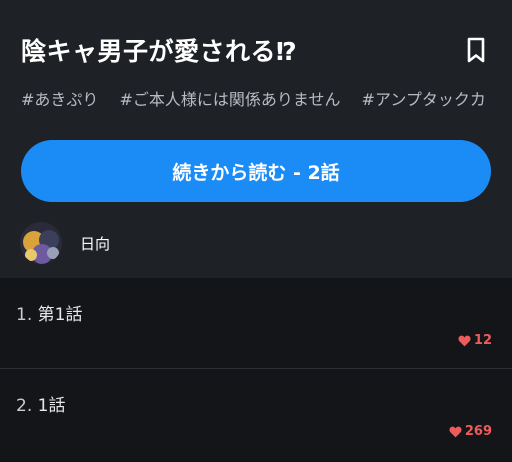  I want to click on continue-reading-button: 続きから読む - 2話, so click(256, 171).